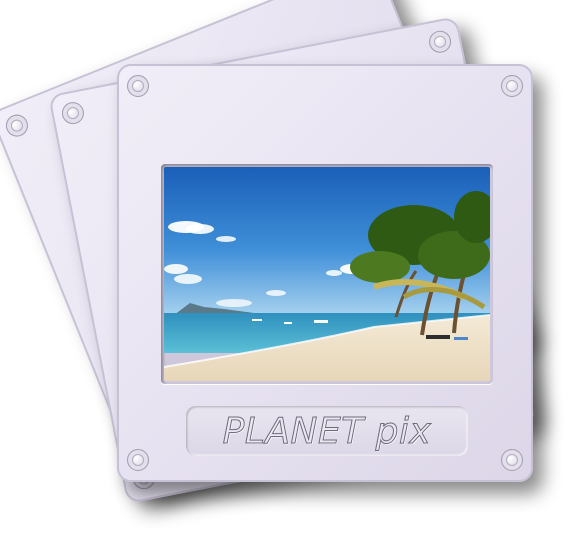 The width and height of the screenshot is (569, 560). I want to click on brand-logo-text: PLANET pix, so click(327, 431).